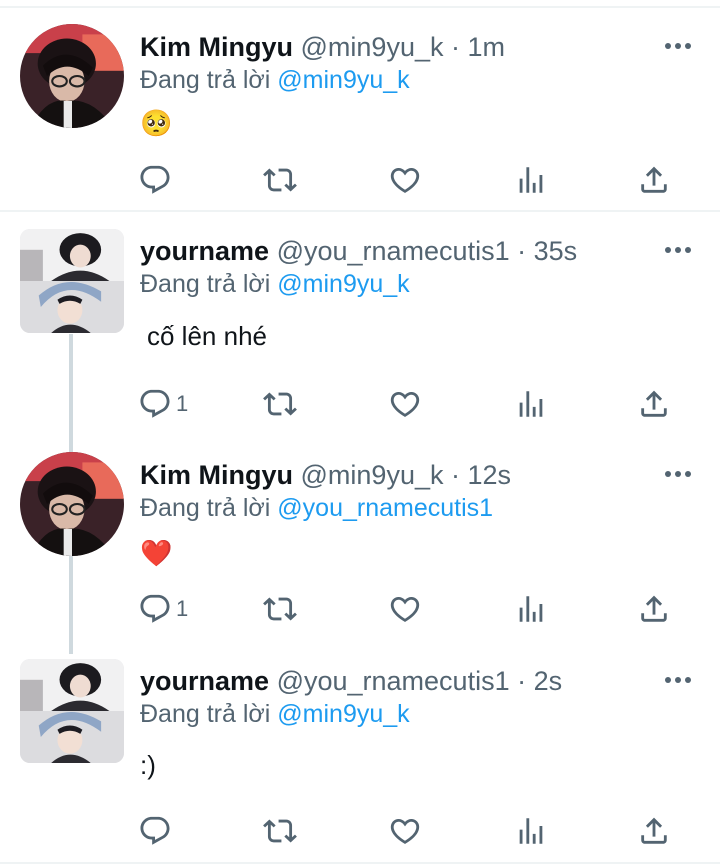  What do you see at coordinates (385, 508) in the screenshot?
I see `reply-mention: @you_rnamecutis1` at bounding box center [385, 508].